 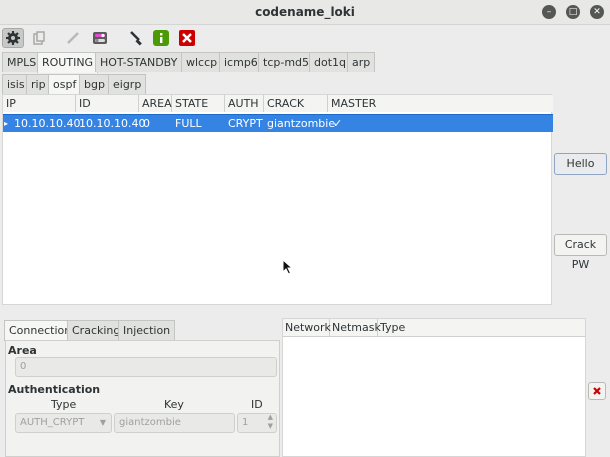 I want to click on column-ip: IP, so click(x=39, y=103).